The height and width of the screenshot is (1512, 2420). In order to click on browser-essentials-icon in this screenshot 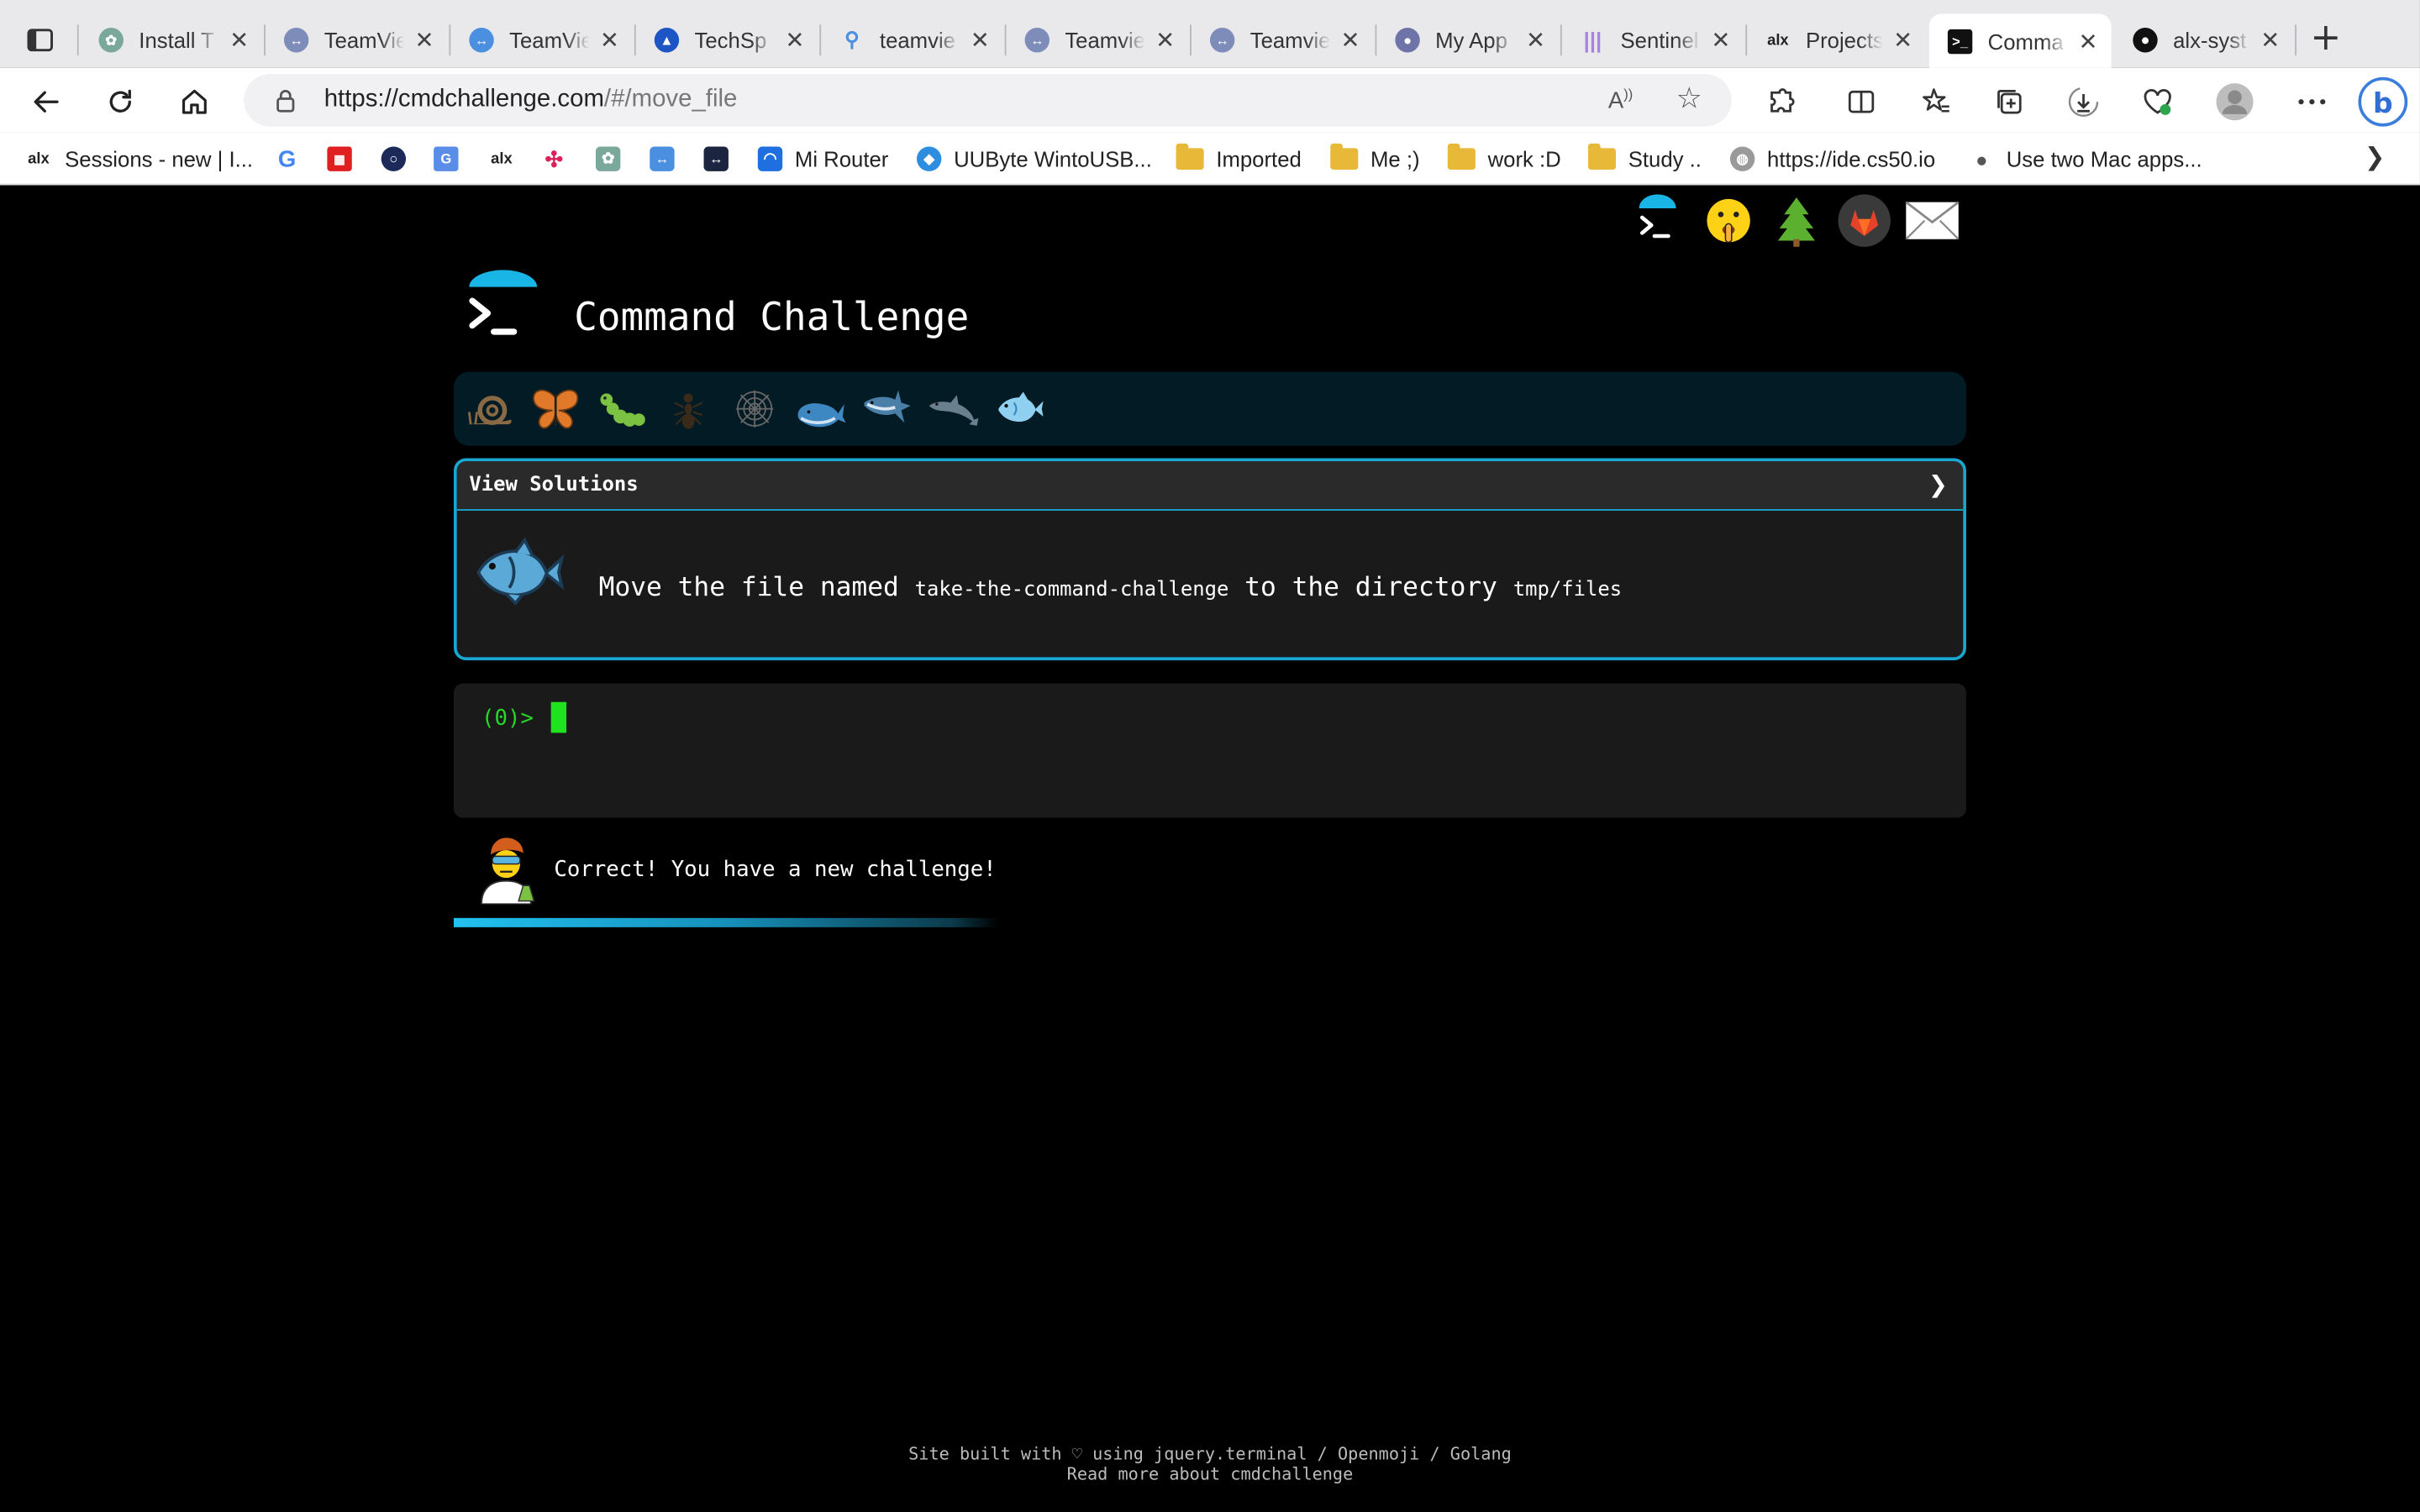, I will do `click(2157, 102)`.